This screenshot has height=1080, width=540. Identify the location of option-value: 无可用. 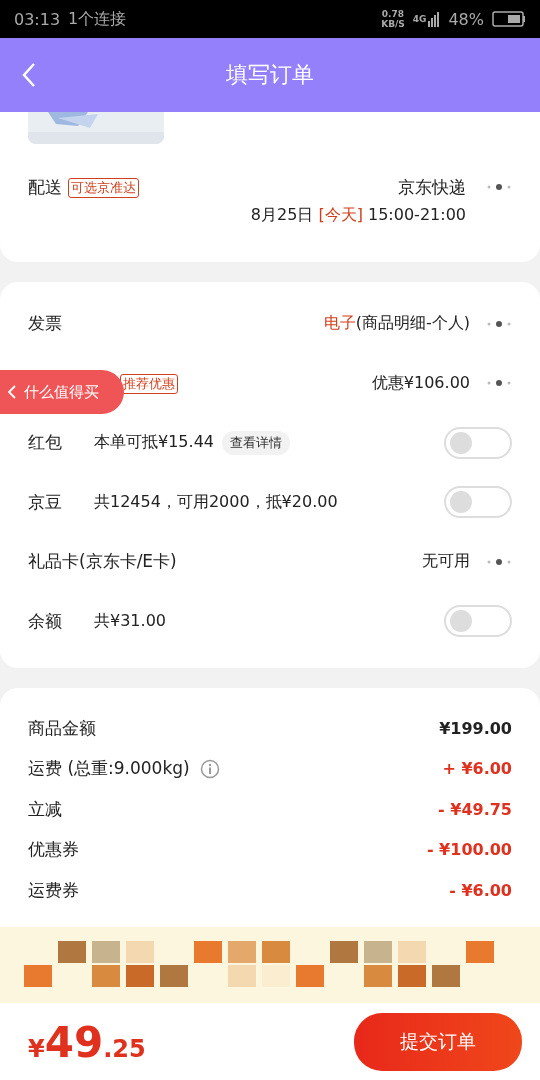
(446, 562).